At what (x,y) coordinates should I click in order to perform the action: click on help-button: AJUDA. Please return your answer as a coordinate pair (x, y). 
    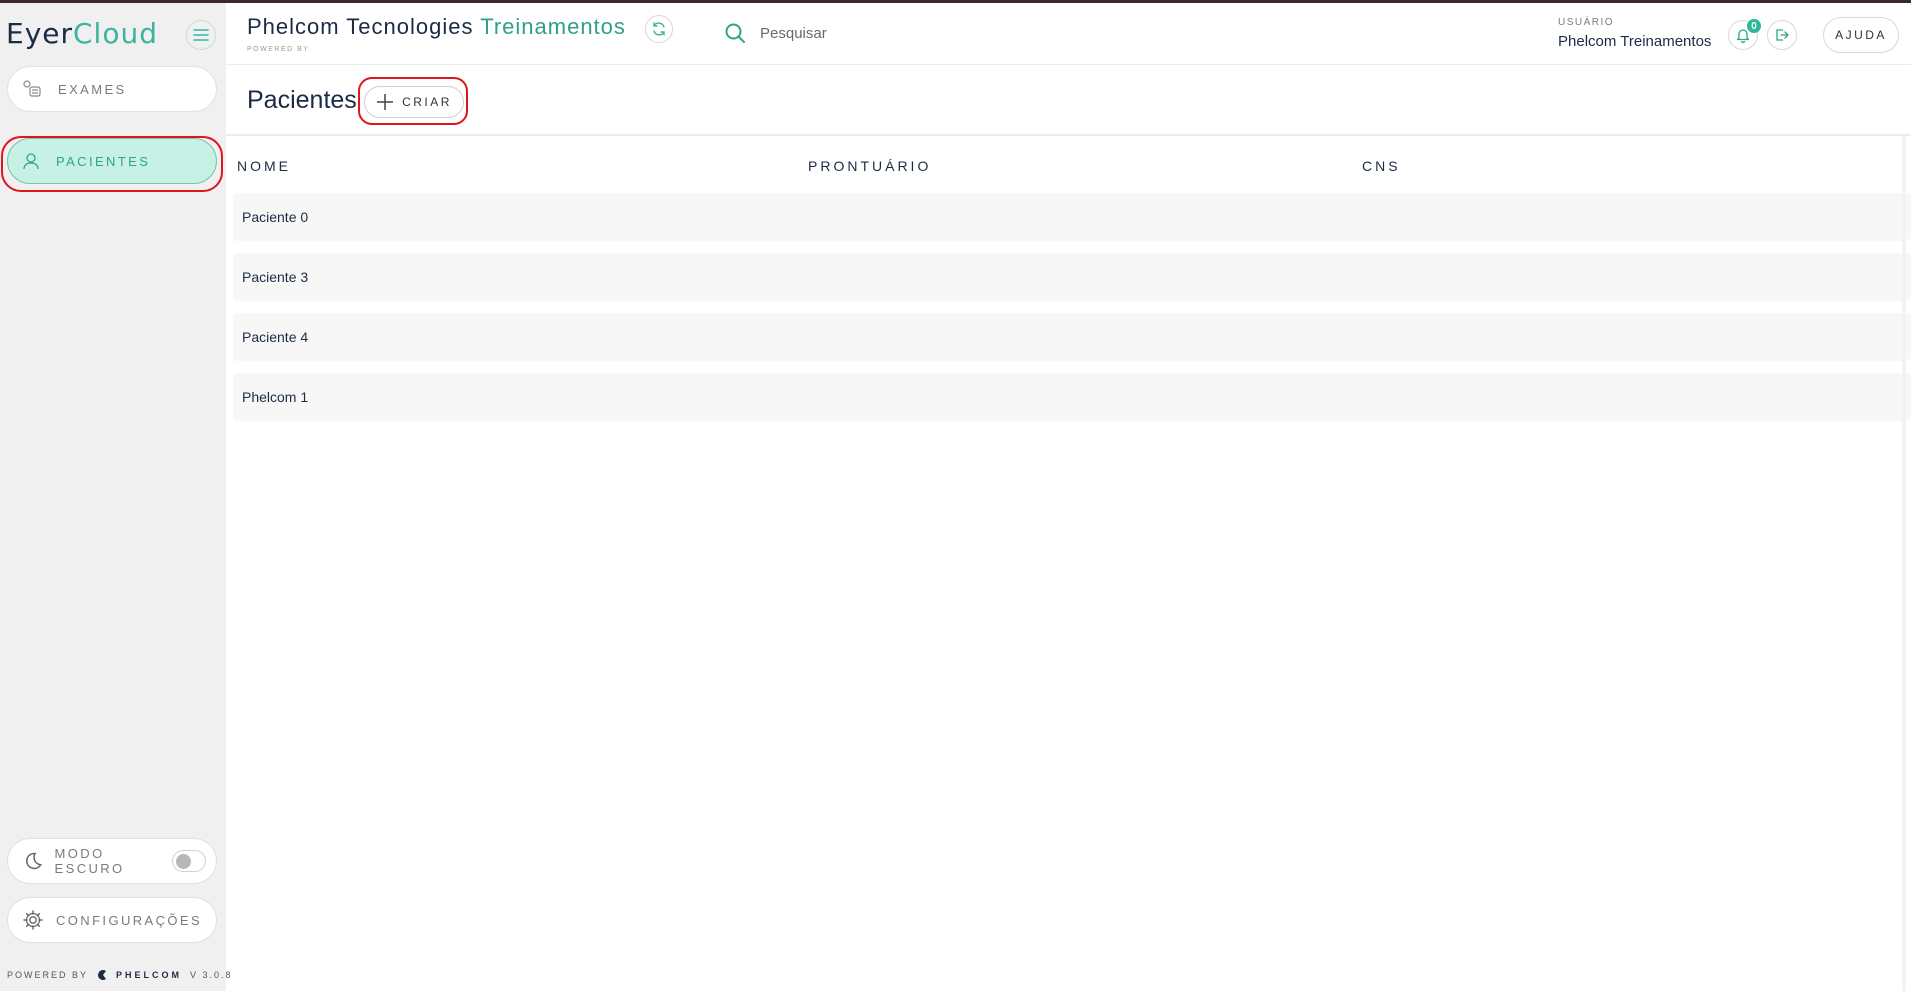
    Looking at the image, I should click on (1861, 35).